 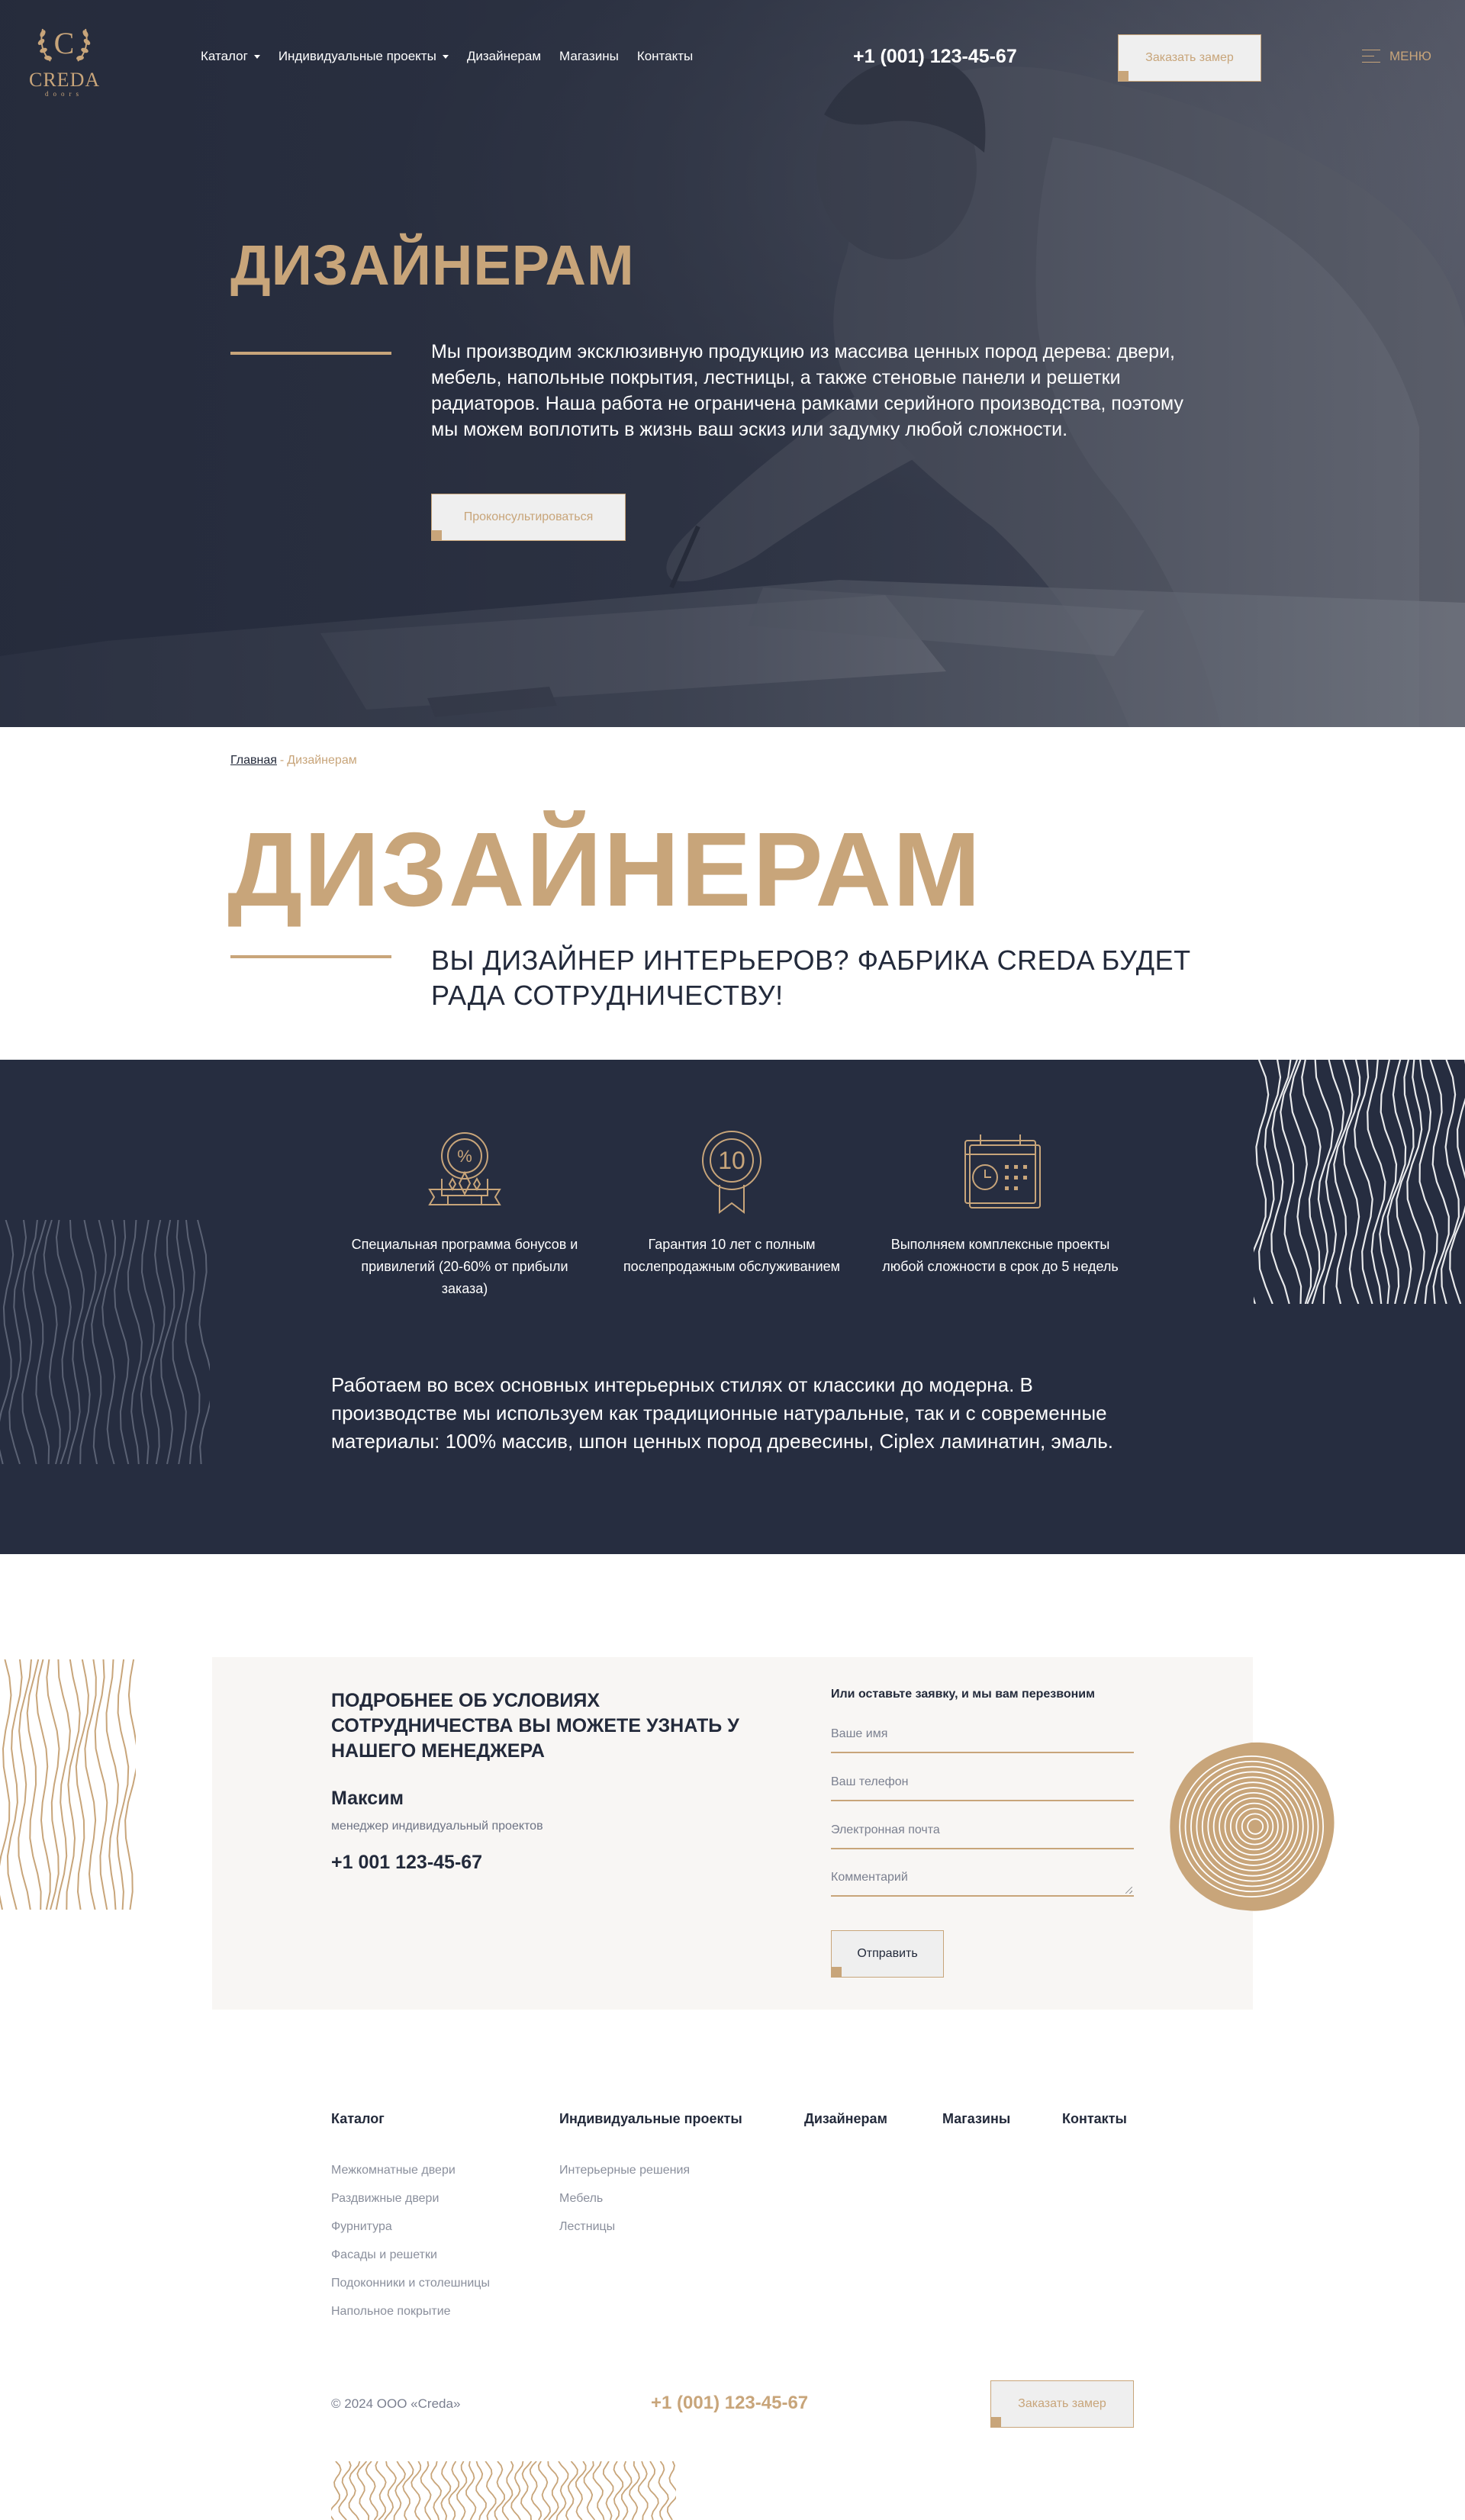 I want to click on nav-item-contacts: Контакты, so click(x=665, y=57).